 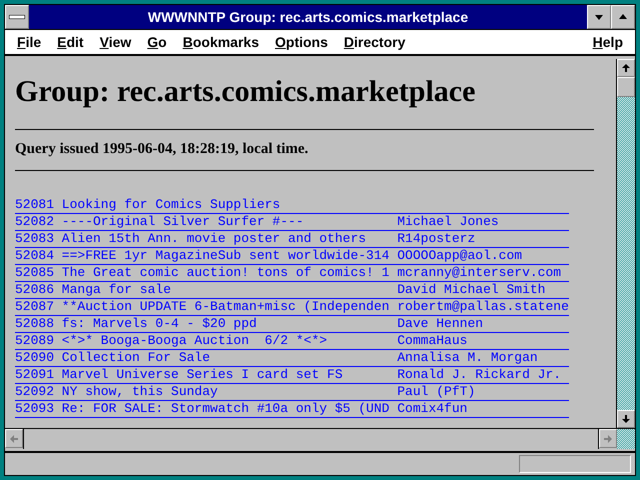 I want to click on scroll-right-button, so click(x=608, y=438).